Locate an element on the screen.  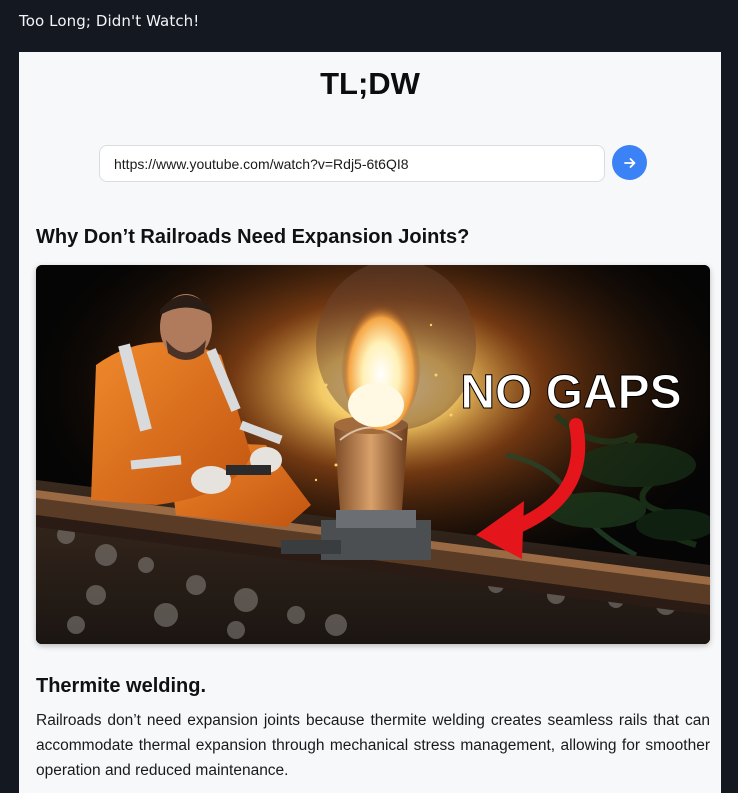
url-form is located at coordinates (373, 163).